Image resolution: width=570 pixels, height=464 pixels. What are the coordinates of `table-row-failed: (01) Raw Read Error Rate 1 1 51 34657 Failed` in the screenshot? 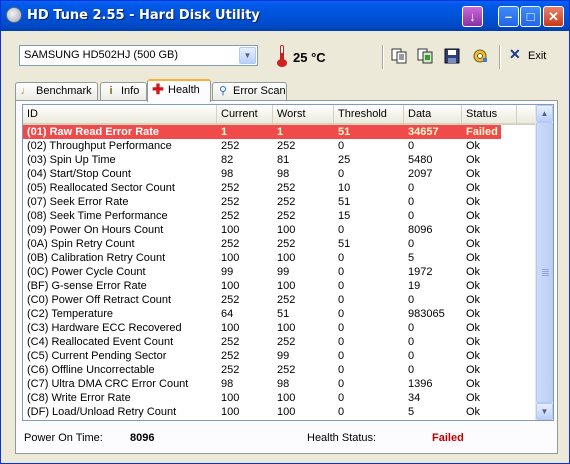 It's located at (262, 132).